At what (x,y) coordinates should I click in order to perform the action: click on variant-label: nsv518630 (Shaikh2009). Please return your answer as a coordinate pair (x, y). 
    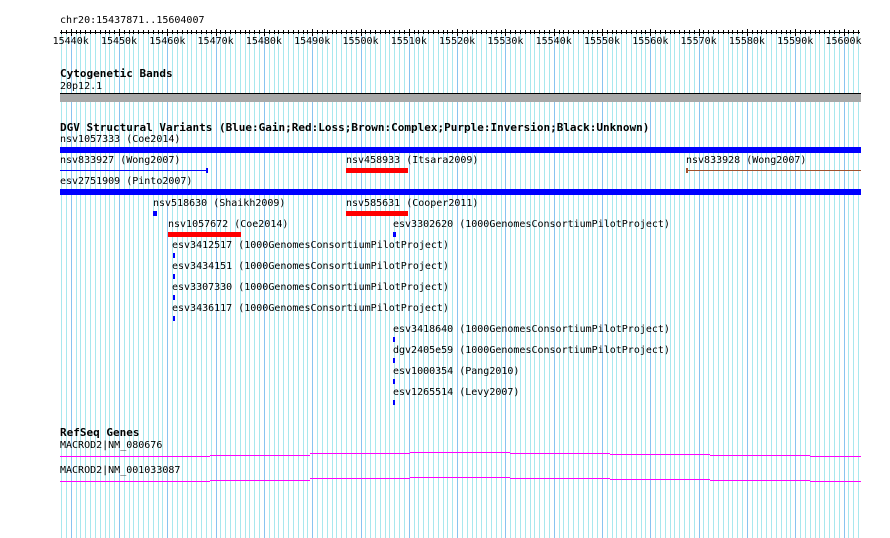
    Looking at the image, I should click on (219, 203).